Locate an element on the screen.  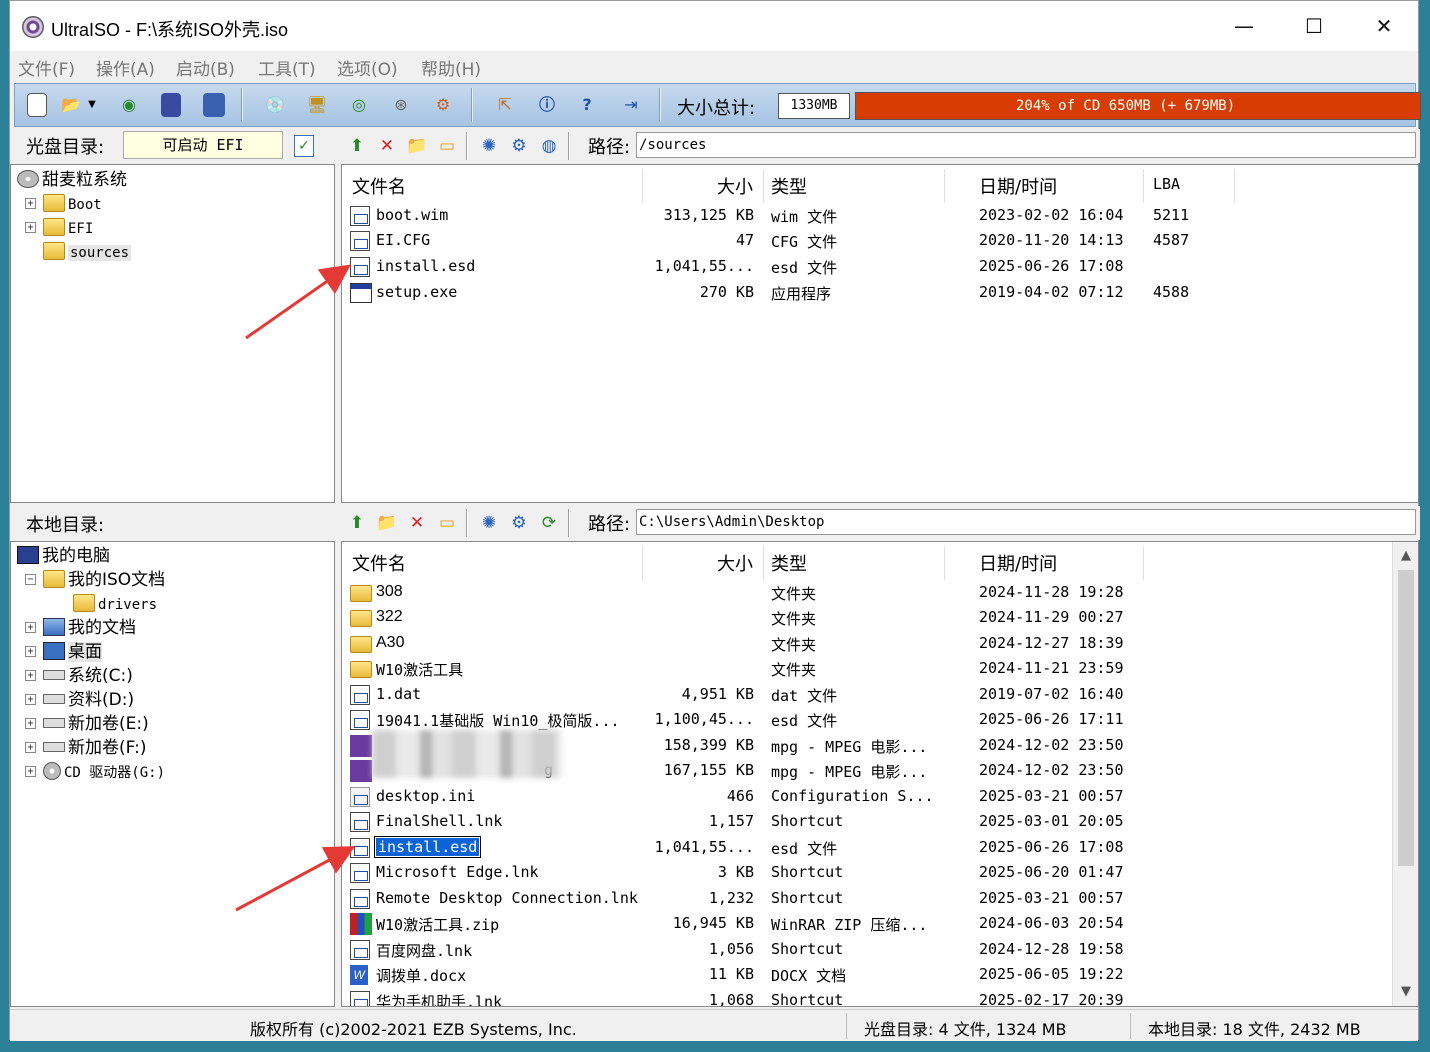
collapse-icon: − is located at coordinates (30, 579).